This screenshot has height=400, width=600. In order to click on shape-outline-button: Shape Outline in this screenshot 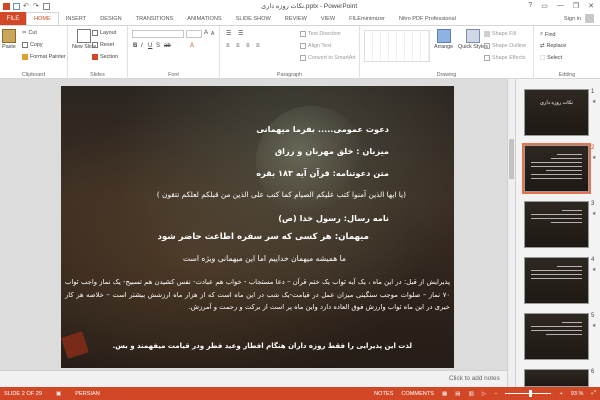, I will do `click(505, 46)`.